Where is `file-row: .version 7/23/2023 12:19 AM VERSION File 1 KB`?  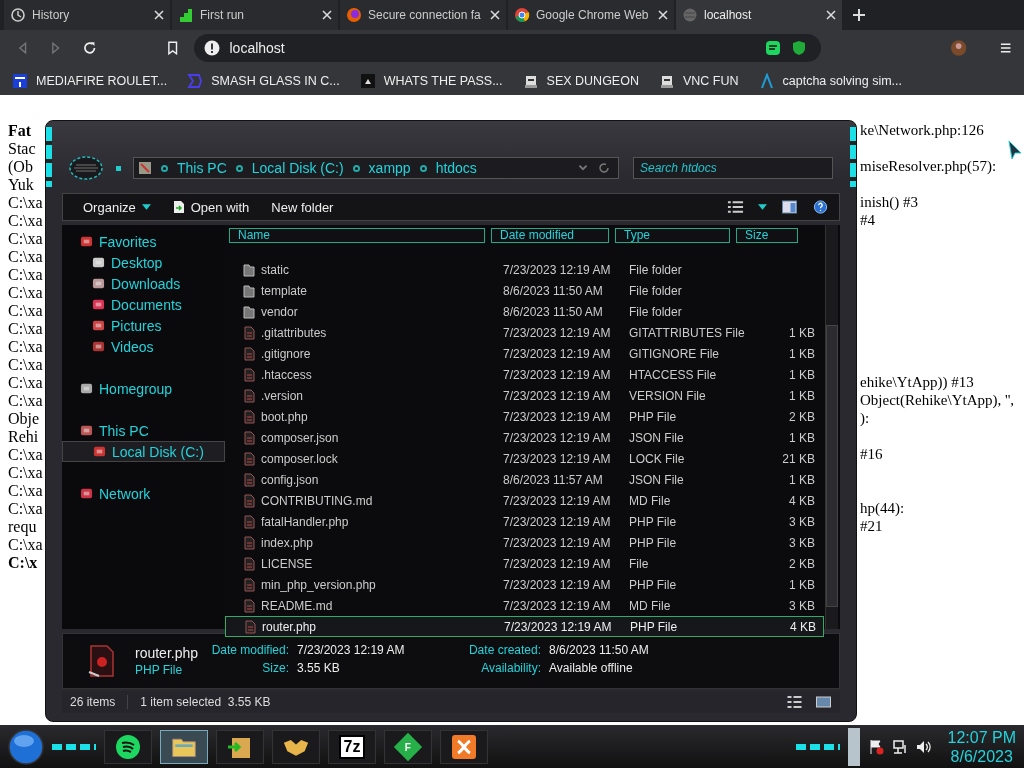
file-row: .version 7/23/2023 12:19 AM VERSION File 1 KB is located at coordinates (524, 395).